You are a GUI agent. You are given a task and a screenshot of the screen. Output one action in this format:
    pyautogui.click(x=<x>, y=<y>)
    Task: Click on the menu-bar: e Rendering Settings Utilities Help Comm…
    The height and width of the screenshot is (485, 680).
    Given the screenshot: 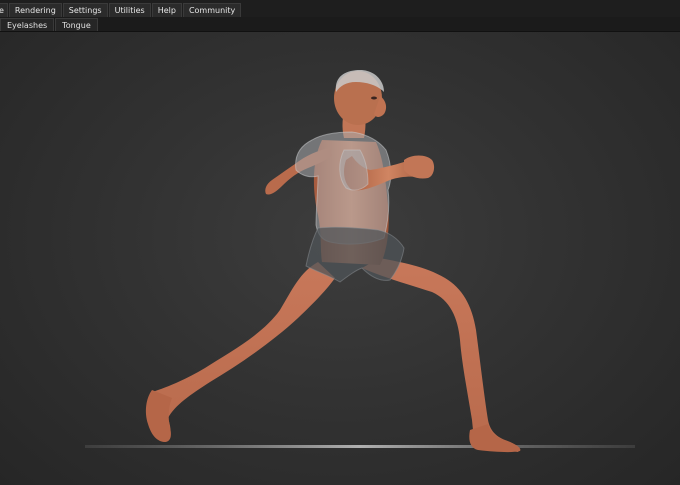 What is the action you would take?
    pyautogui.click(x=340, y=9)
    